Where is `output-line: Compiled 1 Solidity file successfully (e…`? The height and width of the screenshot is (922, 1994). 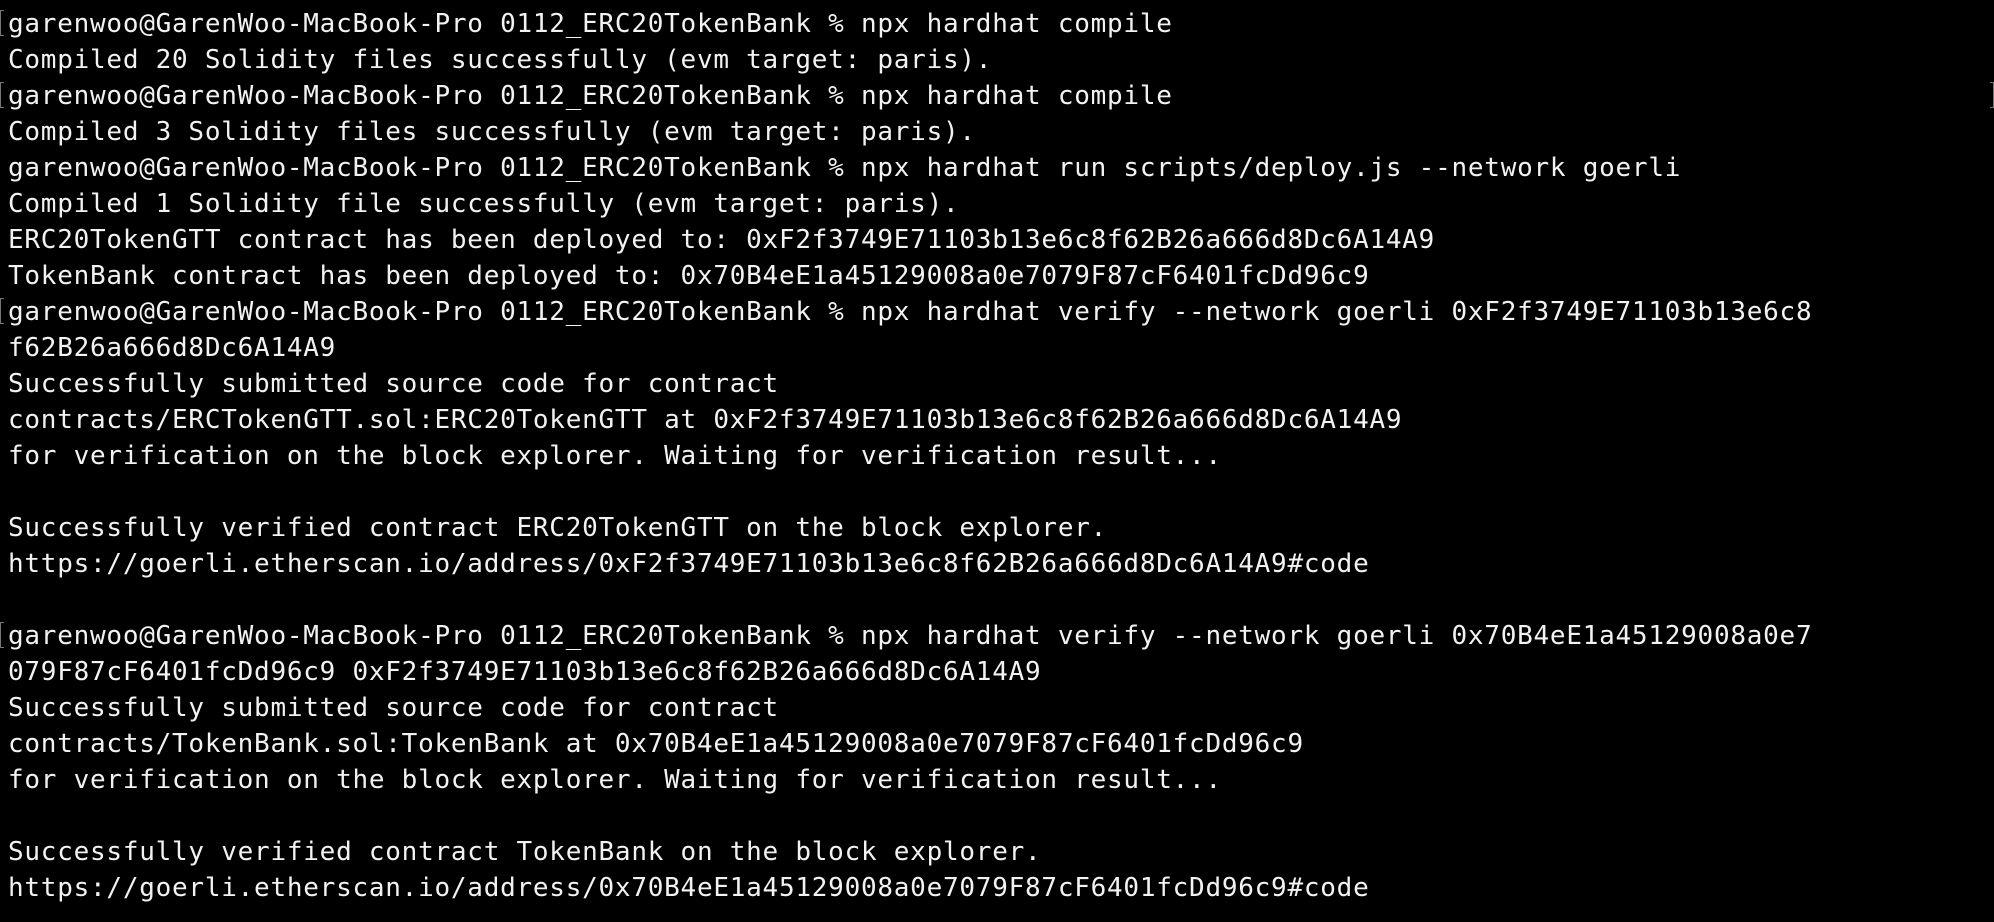 output-line: Compiled 1 Solidity file successfully (e… is located at coordinates (484, 204).